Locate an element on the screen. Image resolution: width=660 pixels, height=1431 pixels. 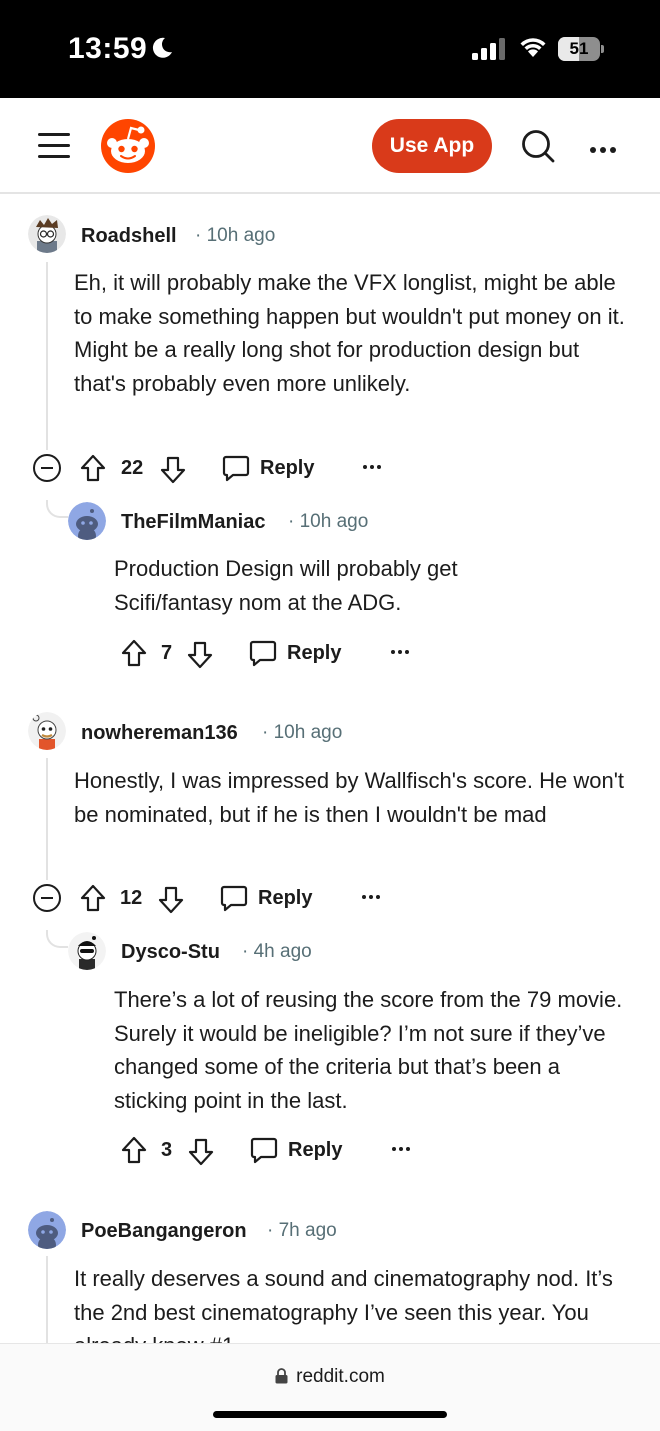
moon-icon is located at coordinates (162, 47).